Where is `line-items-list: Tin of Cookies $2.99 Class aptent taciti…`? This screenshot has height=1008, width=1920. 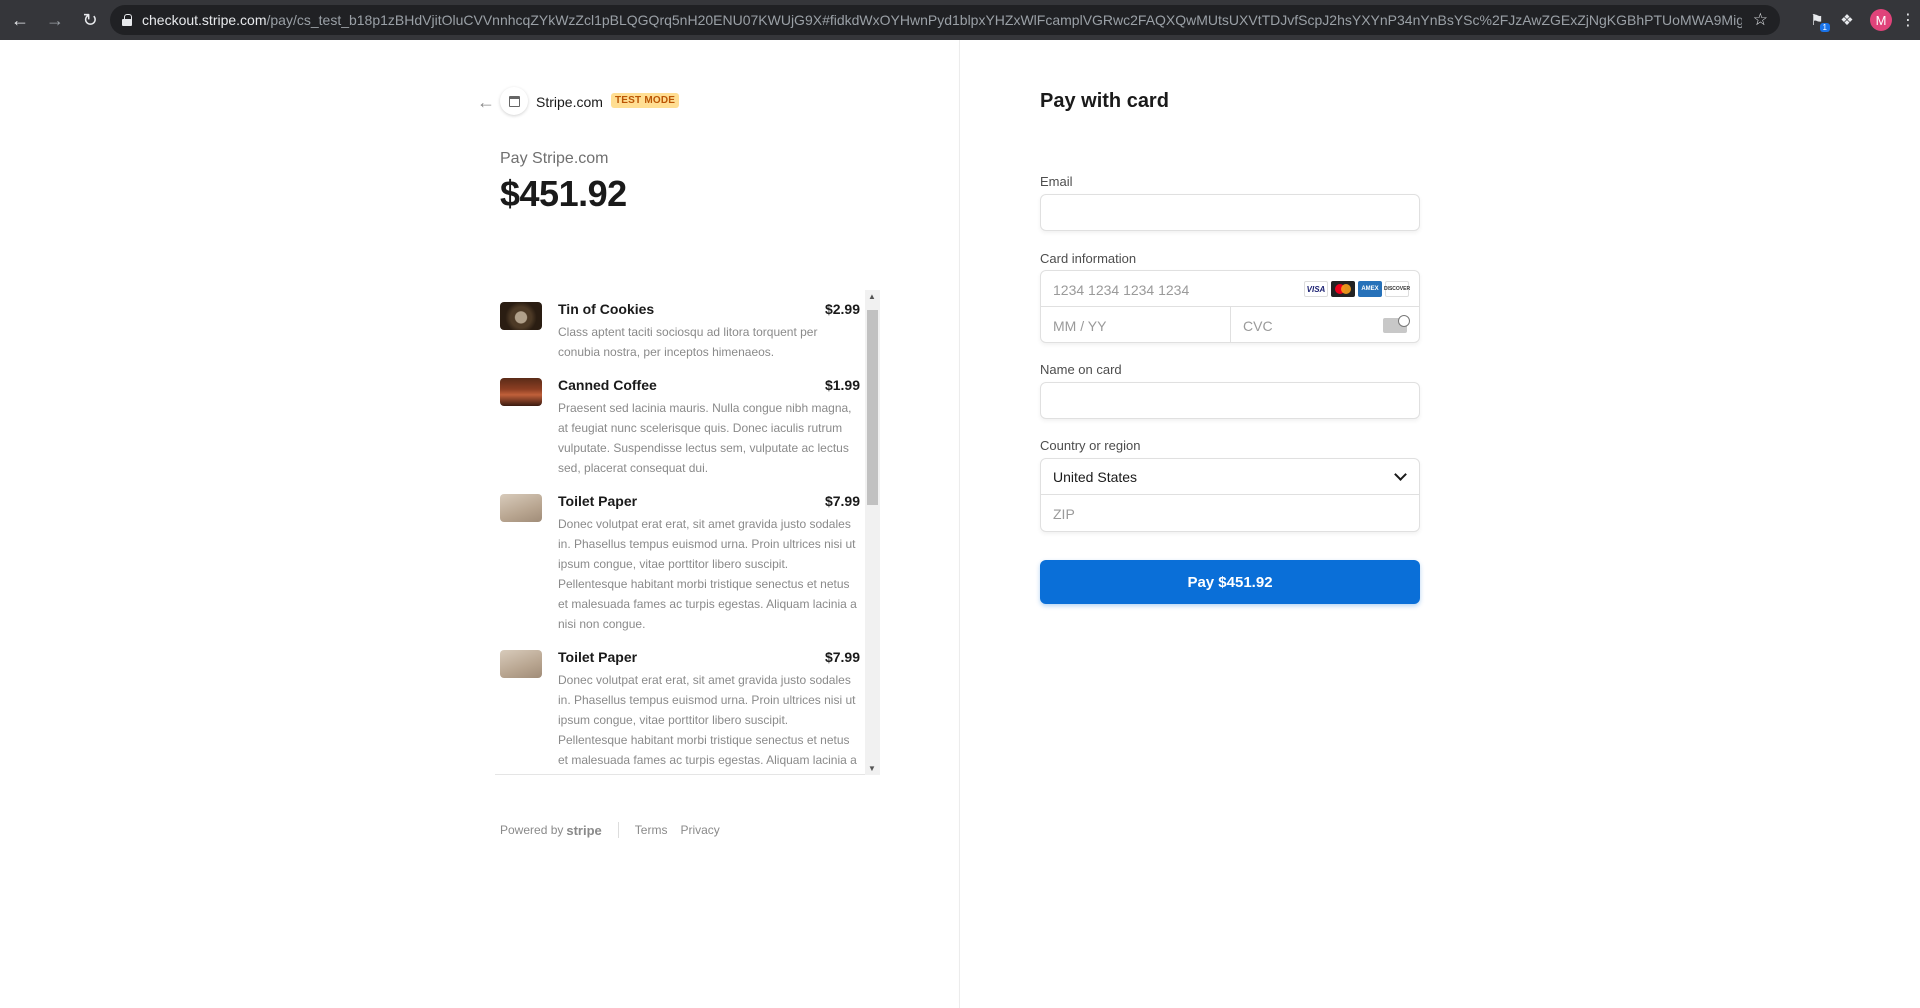
line-items-list: Tin of Cookies $2.99 Class aptent taciti… is located at coordinates (687, 532).